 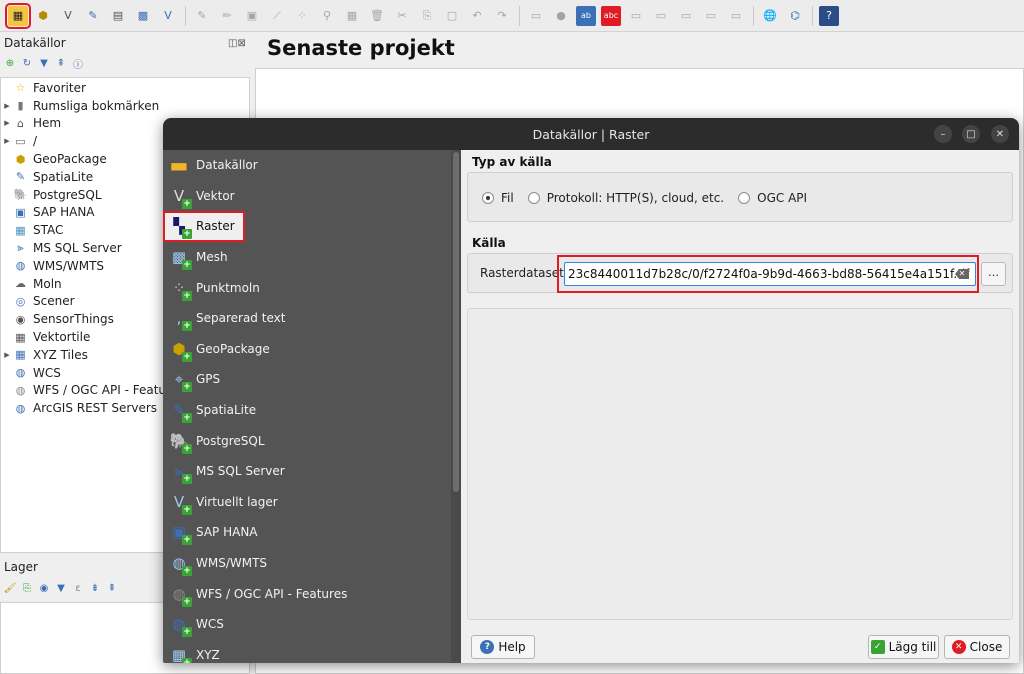 What do you see at coordinates (307, 440) in the screenshot?
I see `sidebar-item-postgresql: 🐘 + PostgreSQL` at bounding box center [307, 440].